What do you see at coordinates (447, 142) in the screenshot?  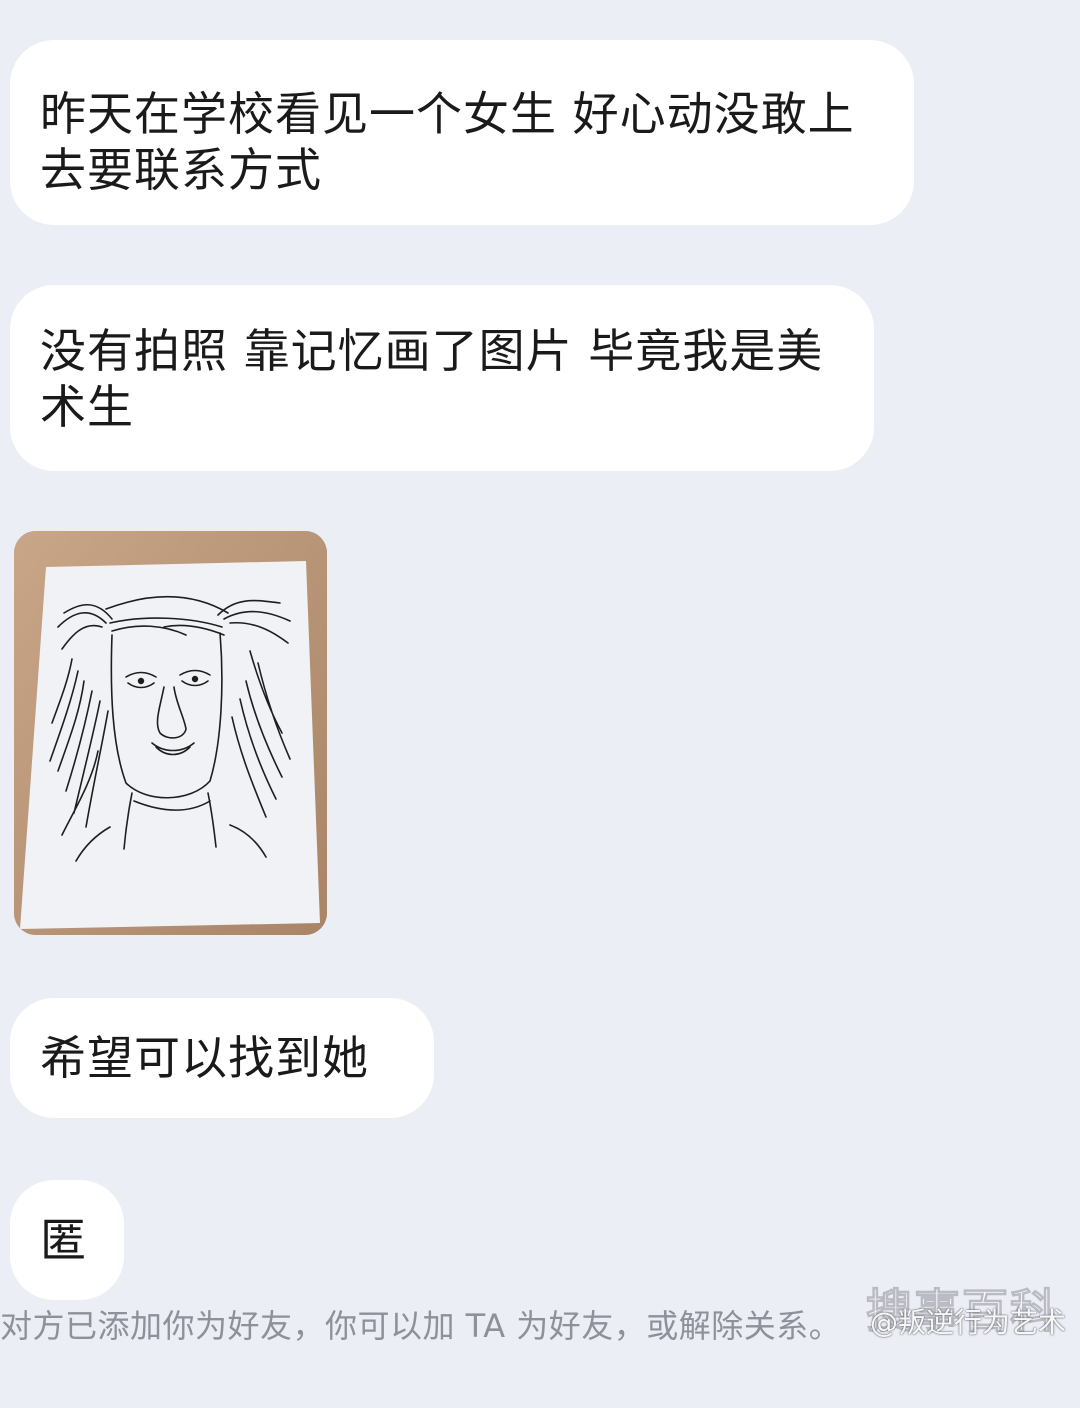 I see `message-text: 昨天在学校看见一个女生 好心动没敢上去要联系方式` at bounding box center [447, 142].